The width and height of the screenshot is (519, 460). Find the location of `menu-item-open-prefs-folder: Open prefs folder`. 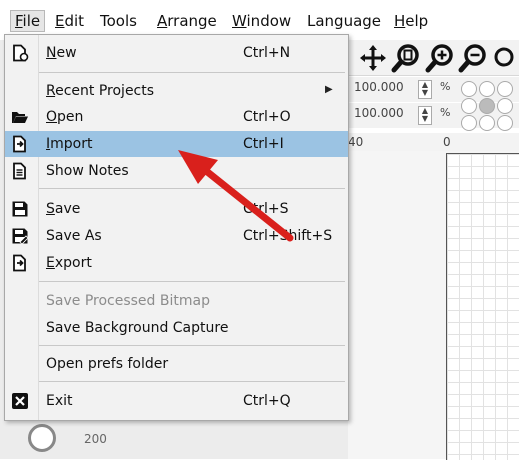

menu-item-open-prefs-folder: Open prefs folder is located at coordinates (176, 364).